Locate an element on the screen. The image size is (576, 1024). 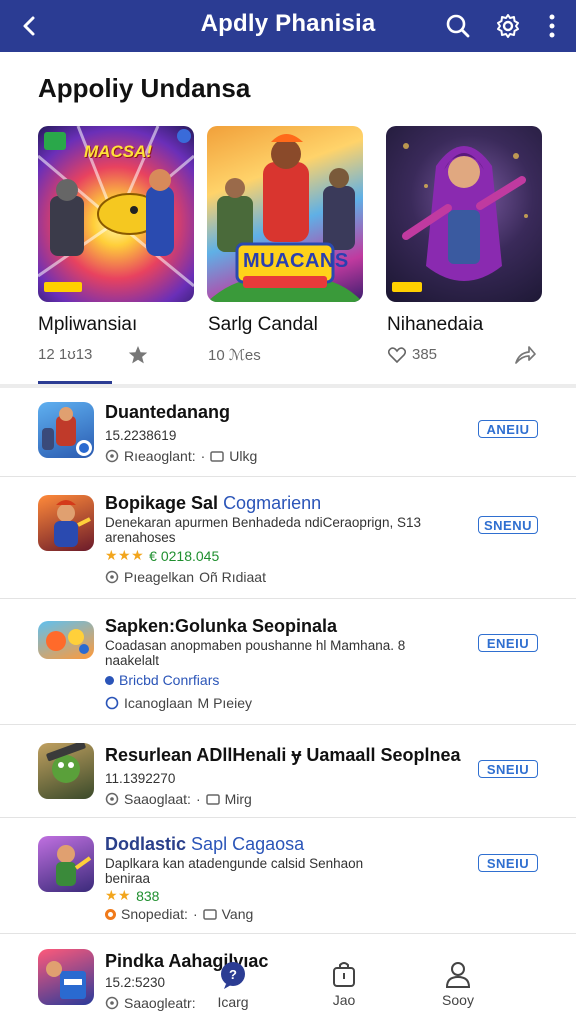
nav-item-profile: Sooy is located at coordinates (458, 984).